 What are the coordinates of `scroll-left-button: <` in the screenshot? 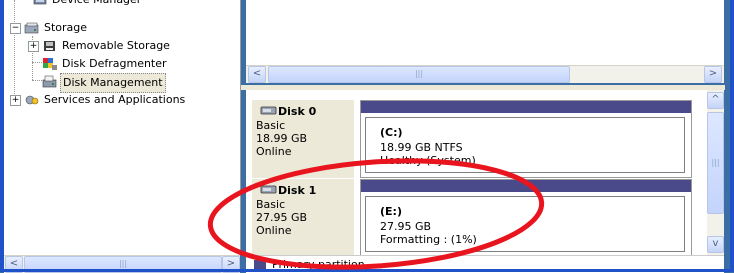 It's located at (257, 74).